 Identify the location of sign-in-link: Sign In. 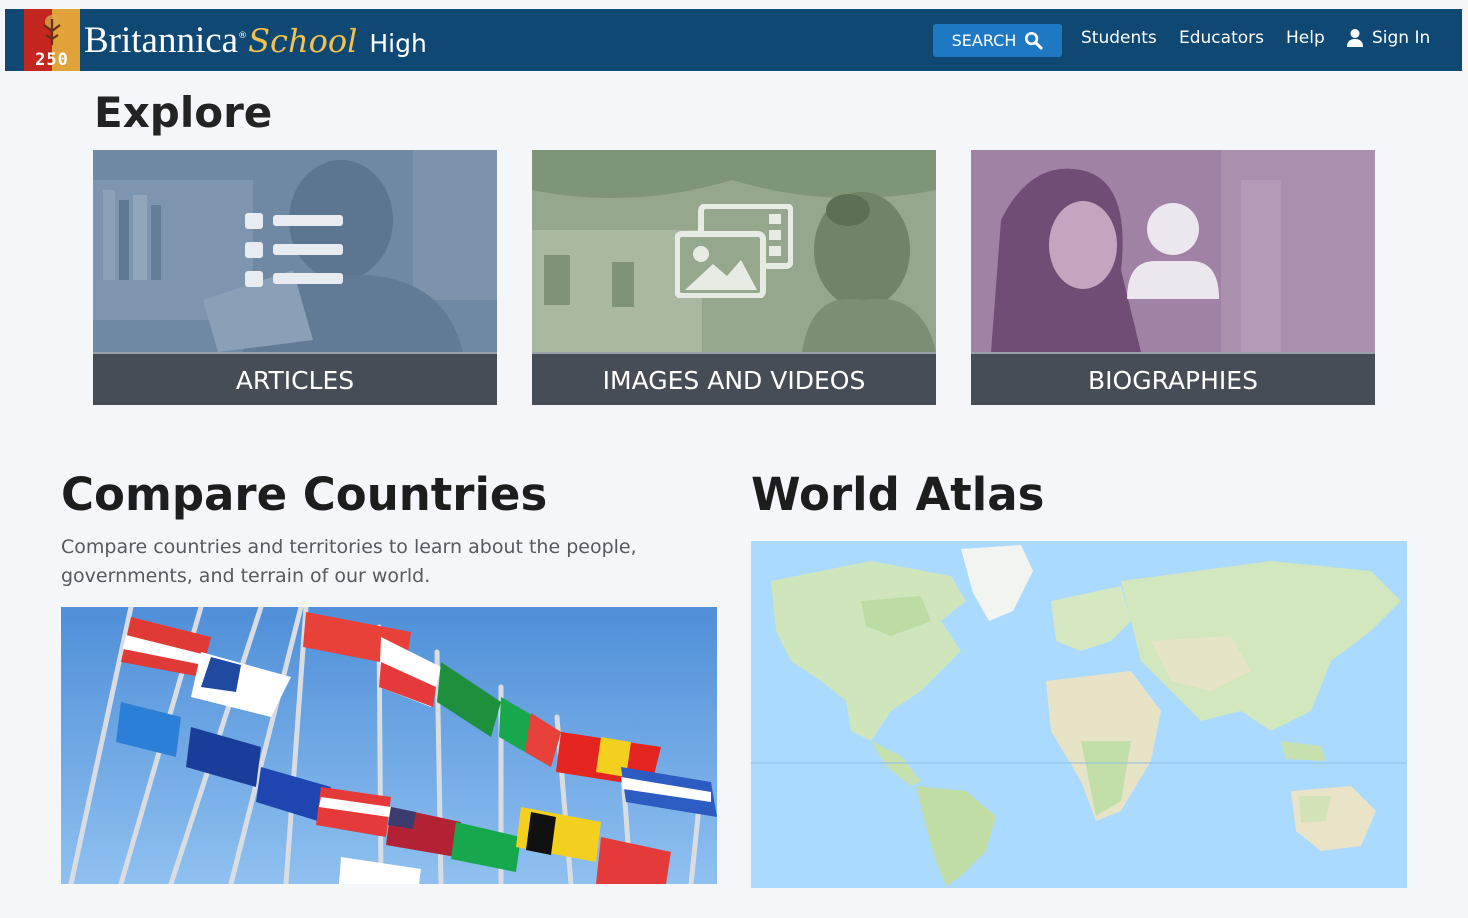
(1388, 38).